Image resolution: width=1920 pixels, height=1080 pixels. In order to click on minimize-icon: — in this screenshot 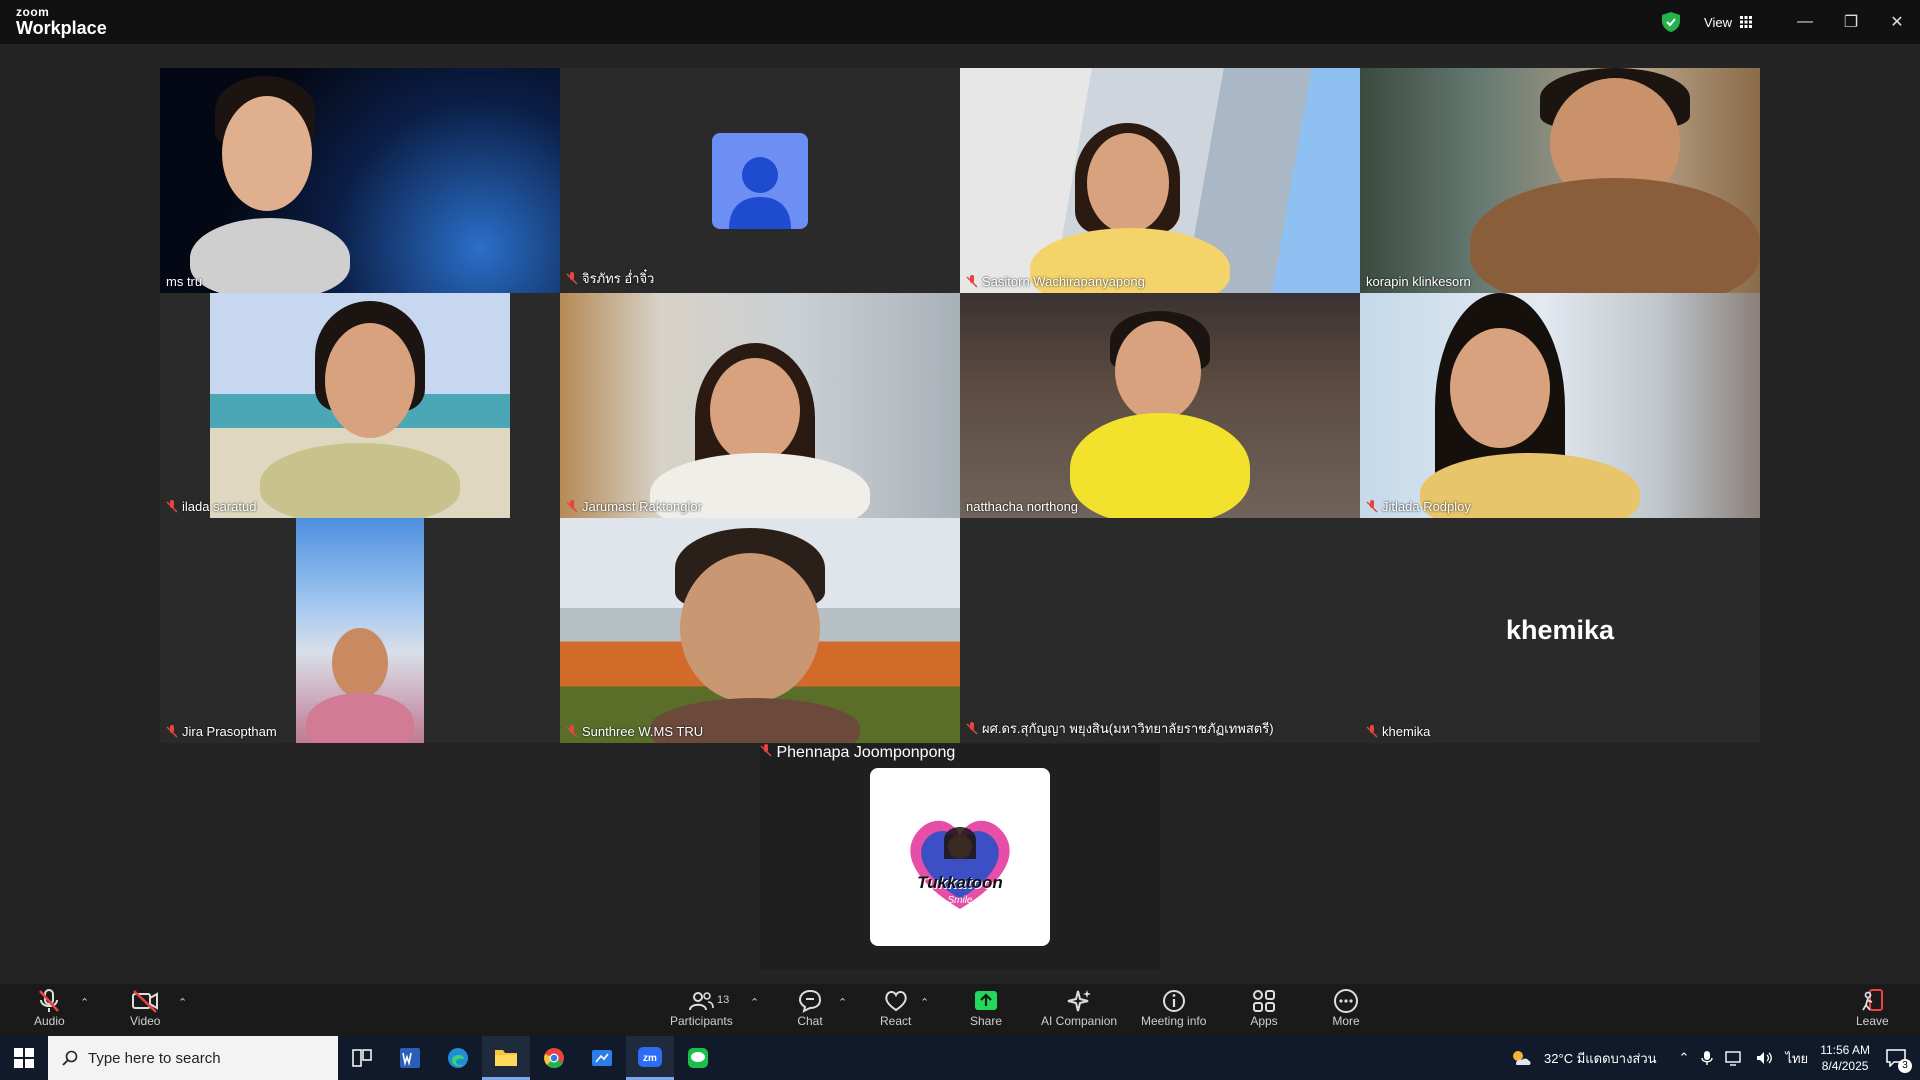, I will do `click(1805, 22)`.